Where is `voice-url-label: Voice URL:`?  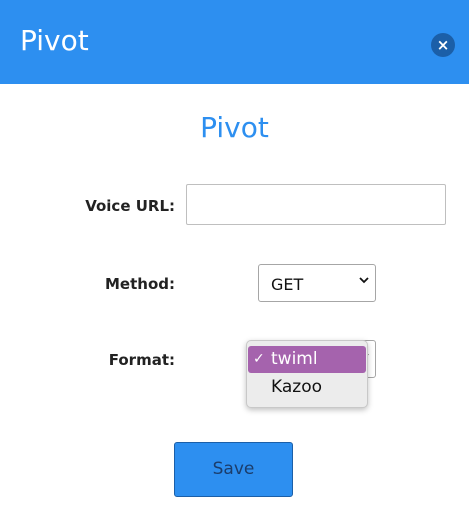 voice-url-label: Voice URL: is located at coordinates (130, 206).